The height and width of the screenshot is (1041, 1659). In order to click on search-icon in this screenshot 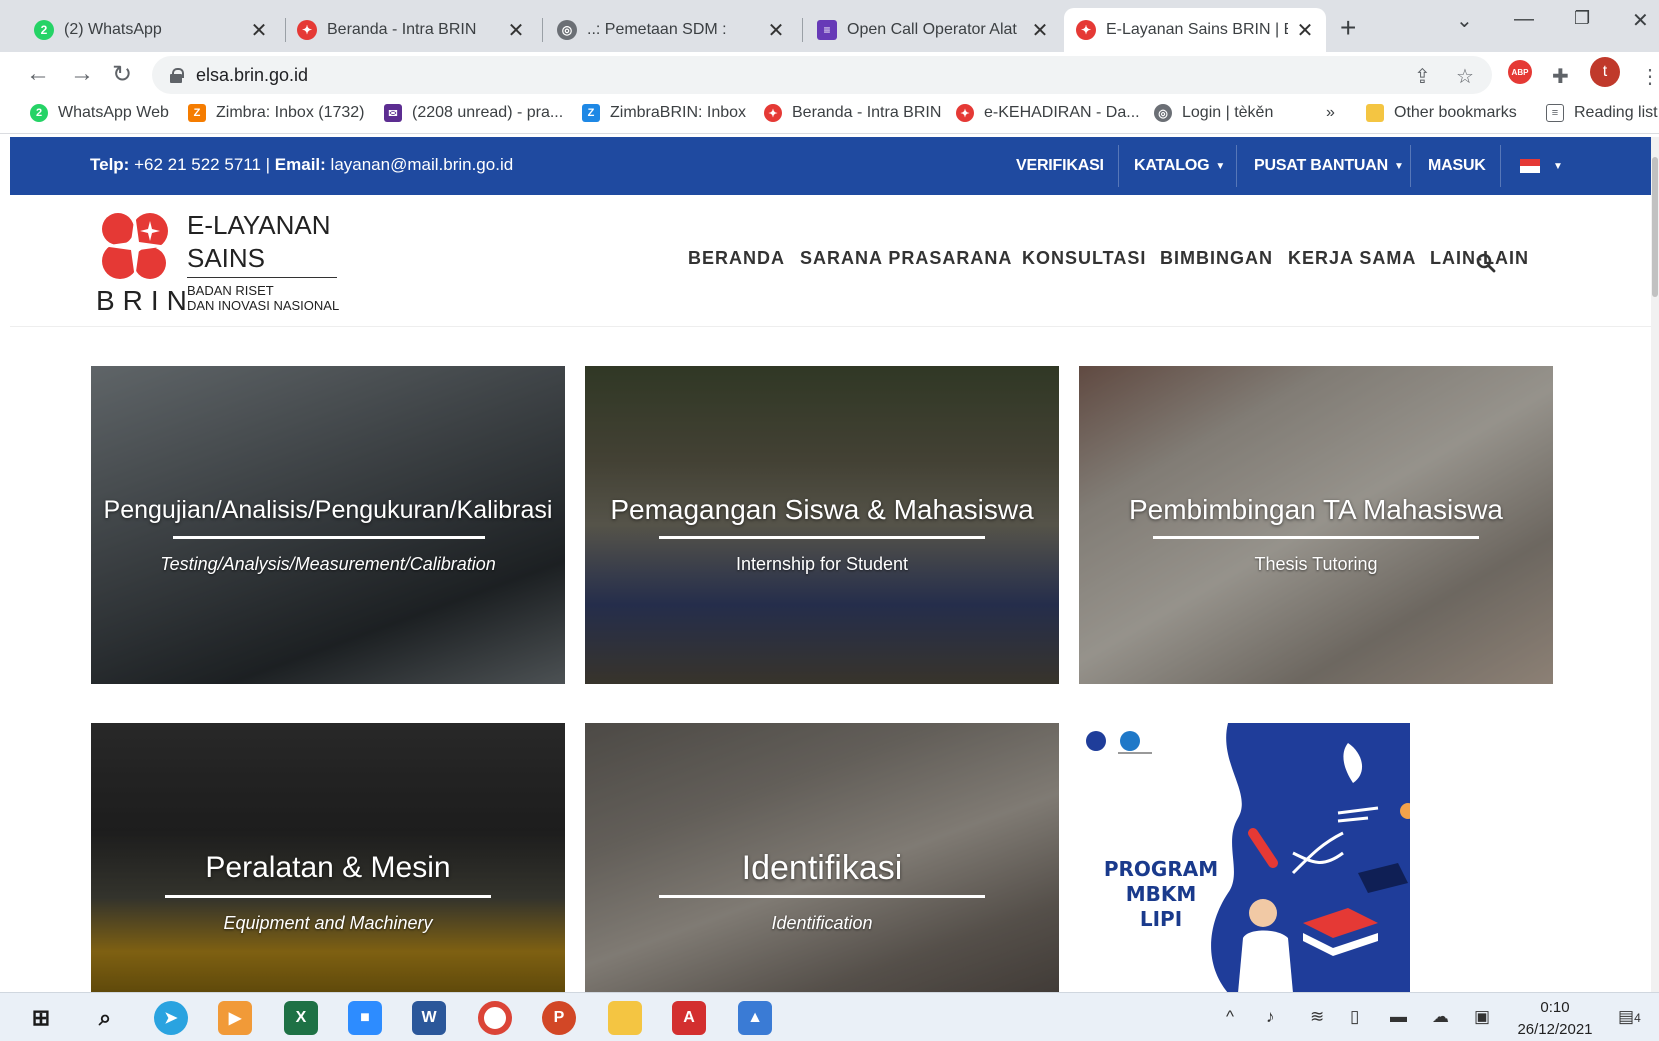, I will do `click(1486, 263)`.